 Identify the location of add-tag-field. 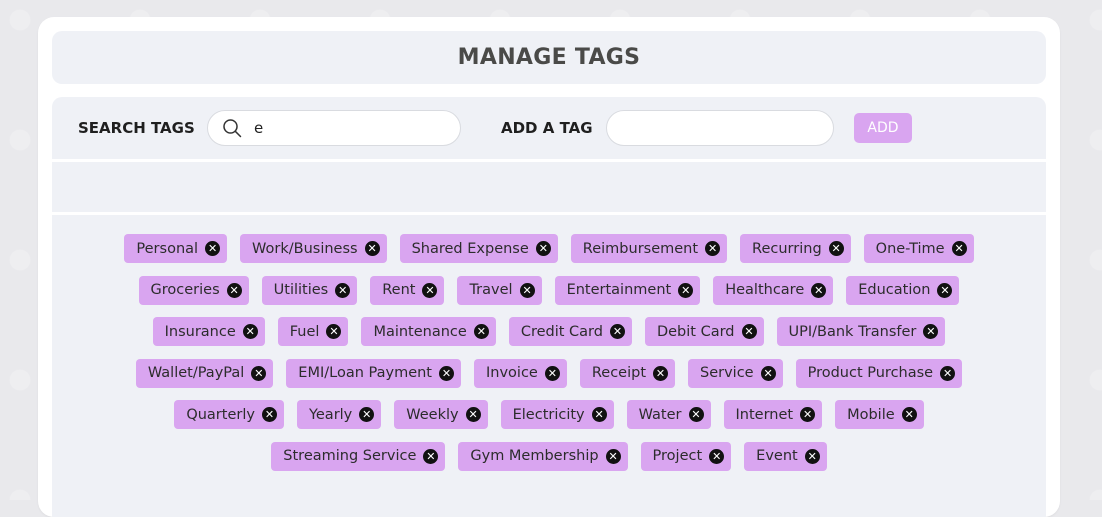
(720, 128).